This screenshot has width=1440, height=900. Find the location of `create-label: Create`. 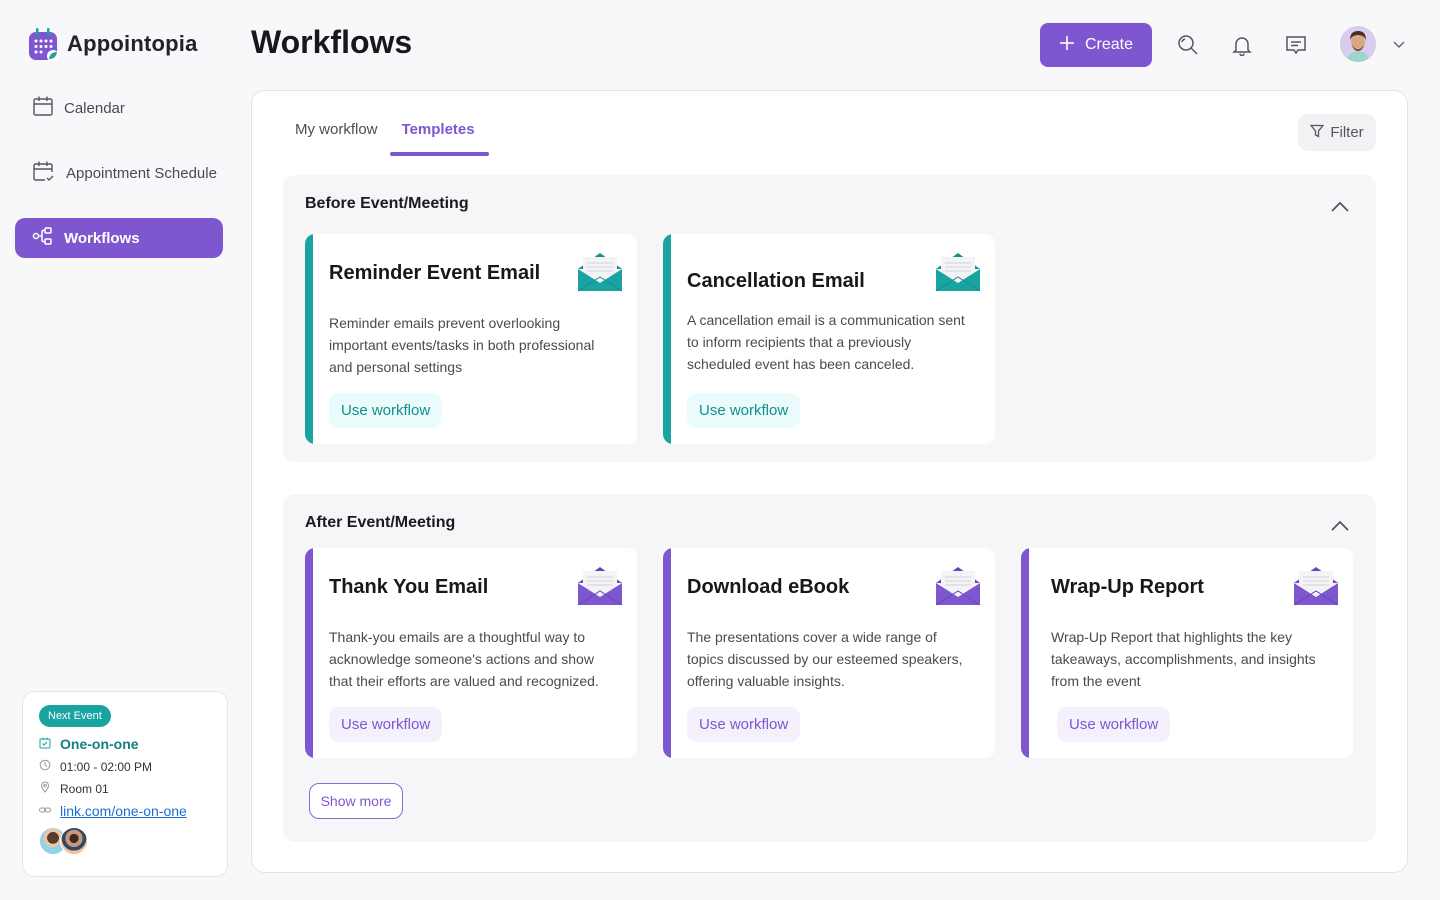

create-label: Create is located at coordinates (1109, 44).